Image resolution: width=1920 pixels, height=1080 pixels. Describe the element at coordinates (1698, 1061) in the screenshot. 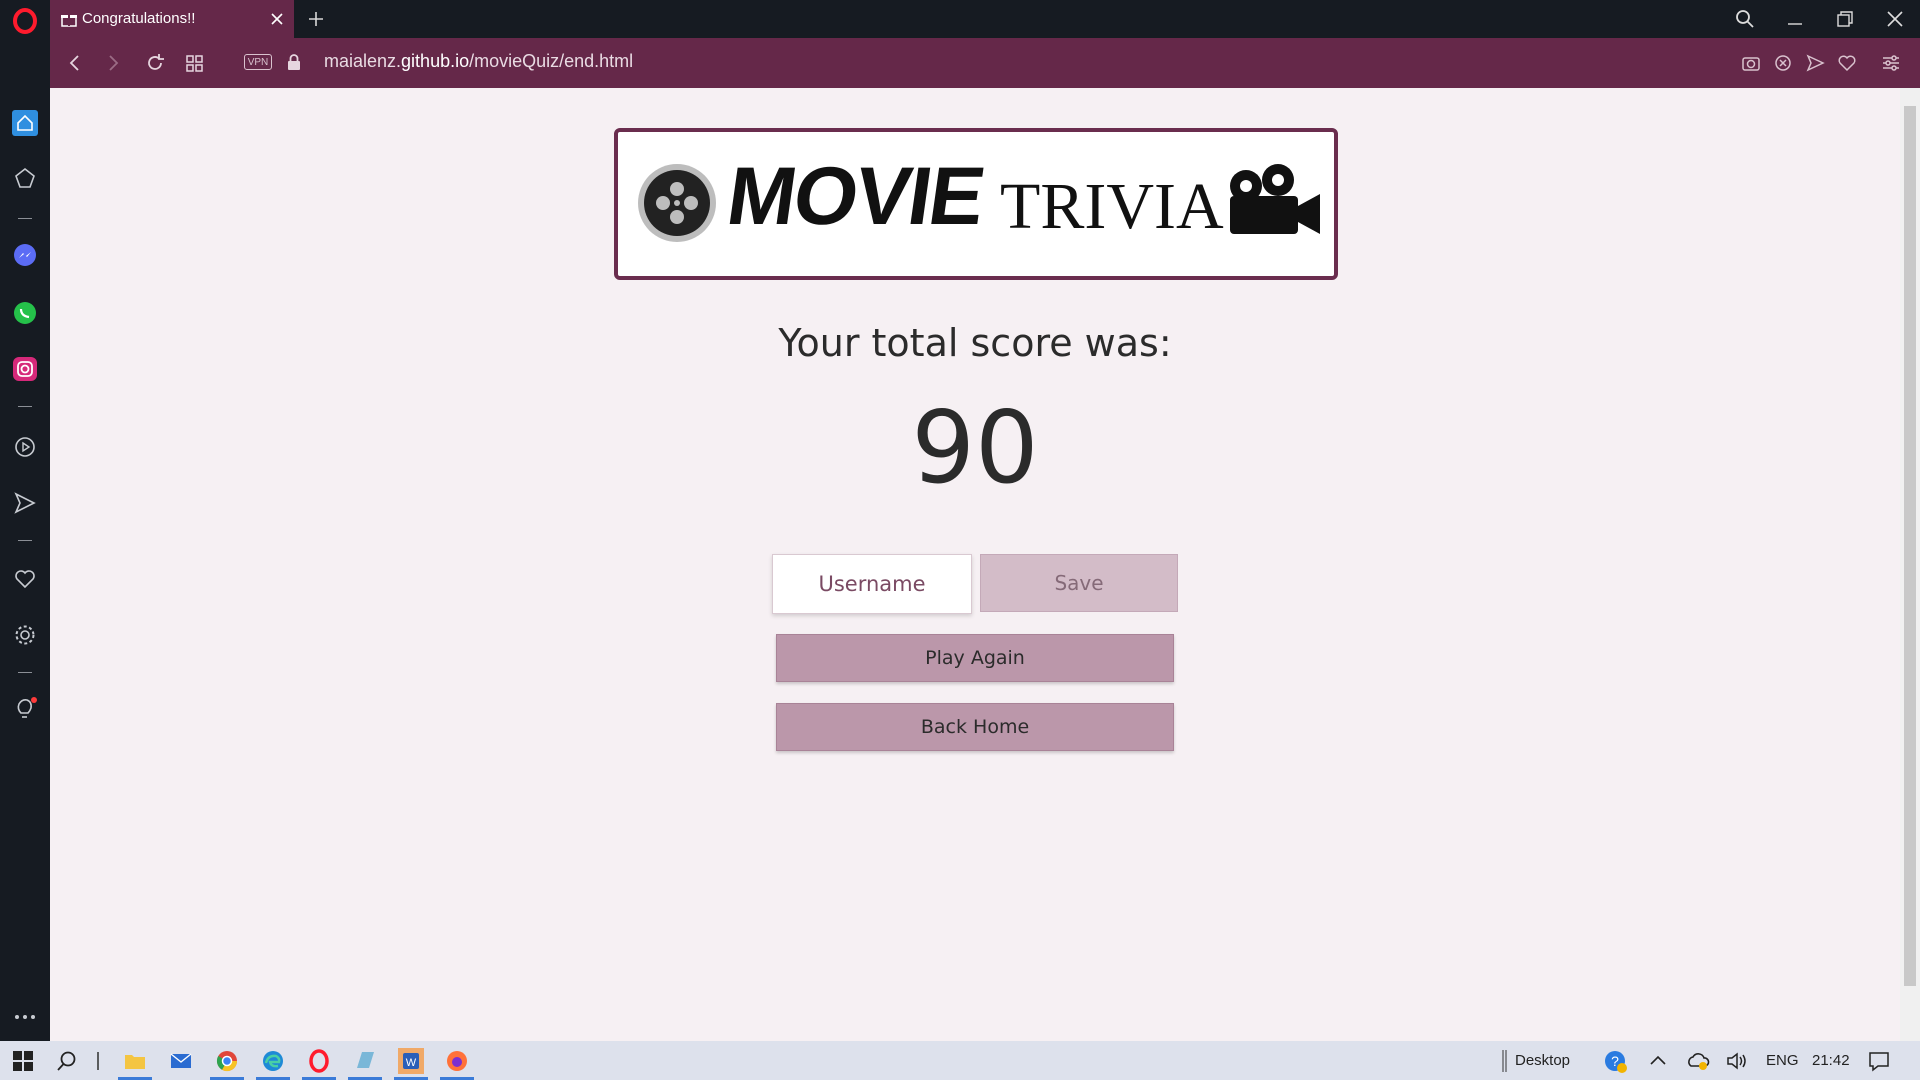

I see `onedrive-cloud-icon` at that location.